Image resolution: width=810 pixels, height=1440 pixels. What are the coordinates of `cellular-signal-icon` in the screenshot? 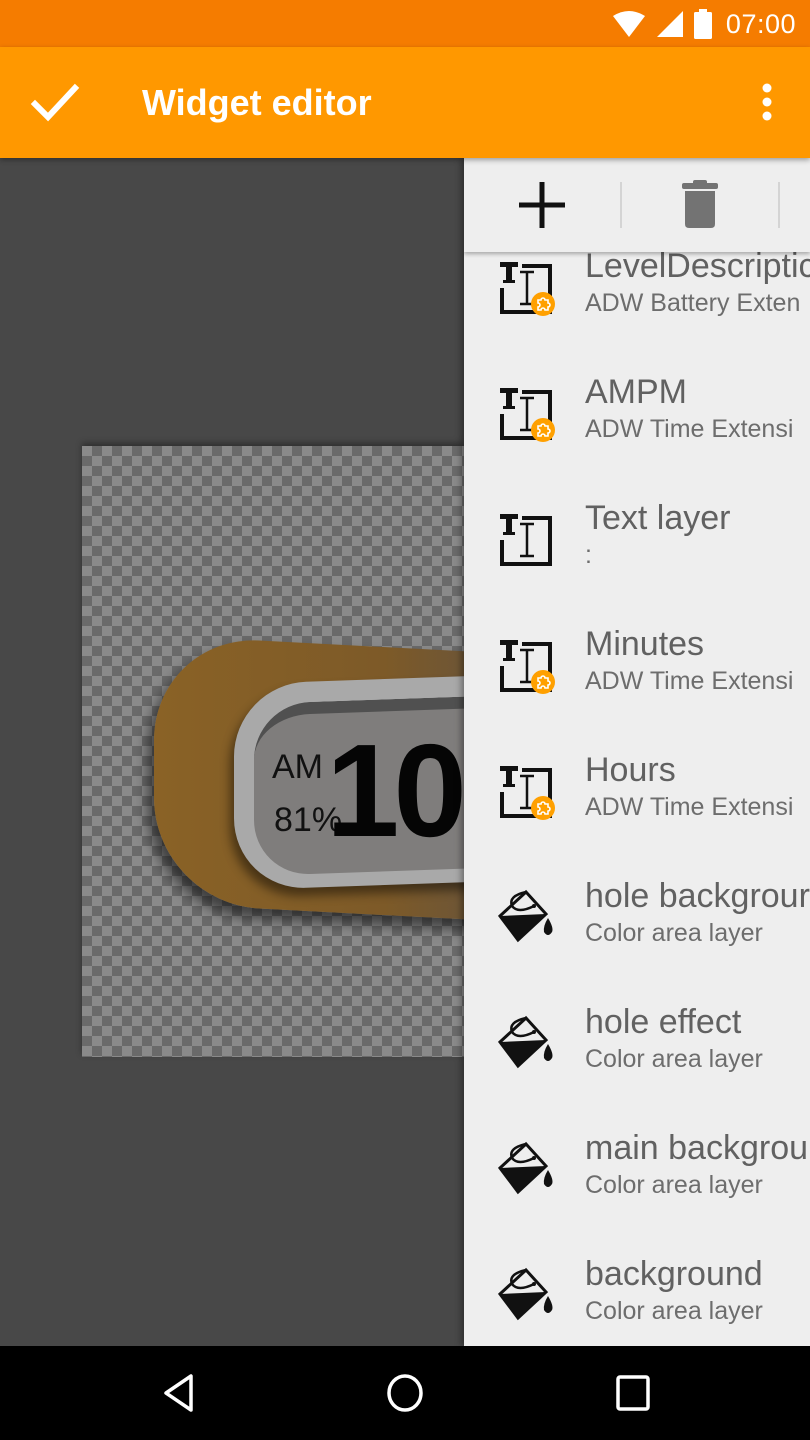 It's located at (669, 24).